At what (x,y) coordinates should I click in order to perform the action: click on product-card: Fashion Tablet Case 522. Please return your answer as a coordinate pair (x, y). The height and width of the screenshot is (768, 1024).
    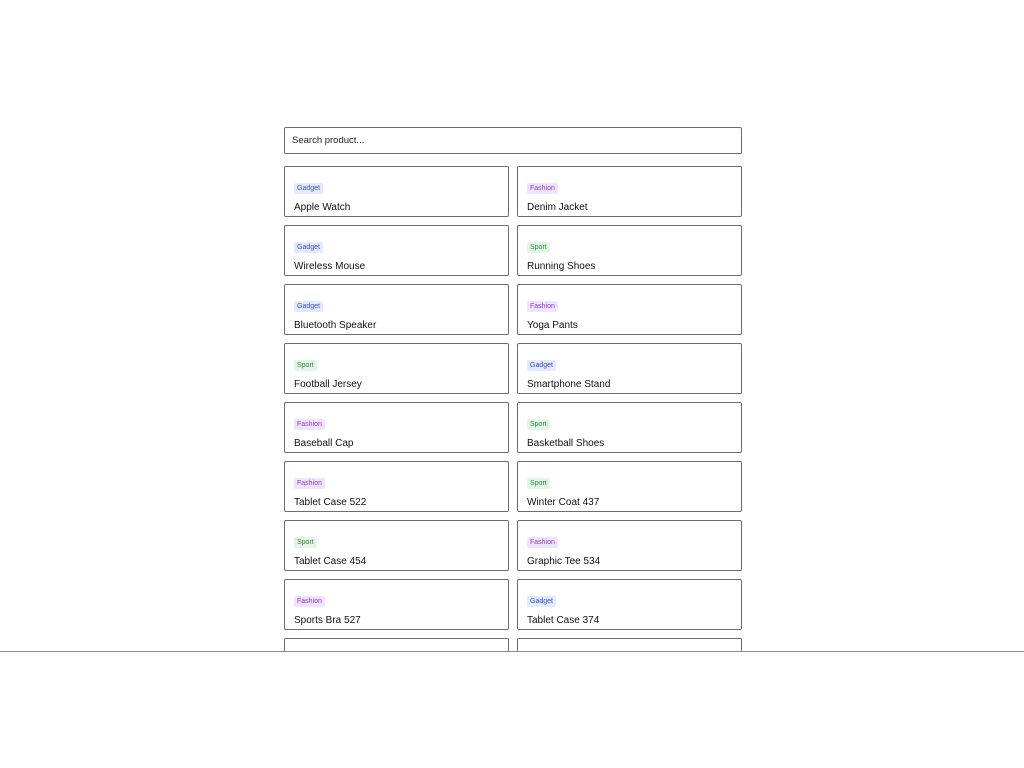
    Looking at the image, I should click on (396, 486).